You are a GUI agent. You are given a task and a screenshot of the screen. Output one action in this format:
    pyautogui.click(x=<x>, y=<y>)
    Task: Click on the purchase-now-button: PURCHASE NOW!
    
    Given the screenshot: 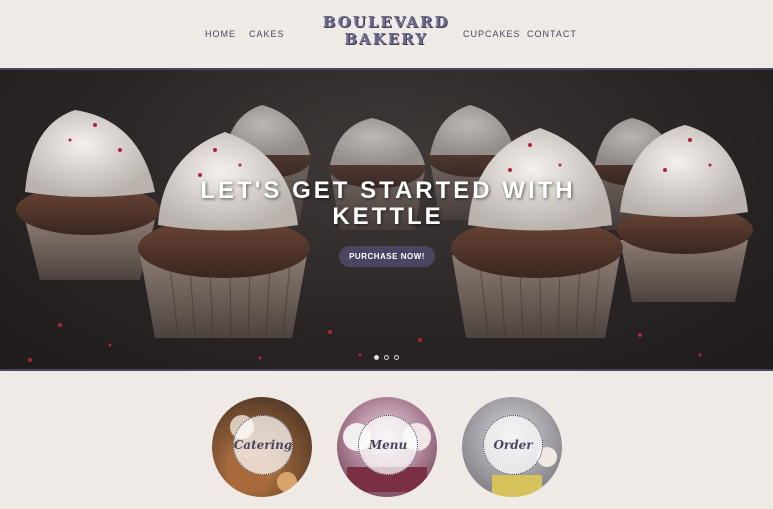 What is the action you would take?
    pyautogui.click(x=387, y=256)
    